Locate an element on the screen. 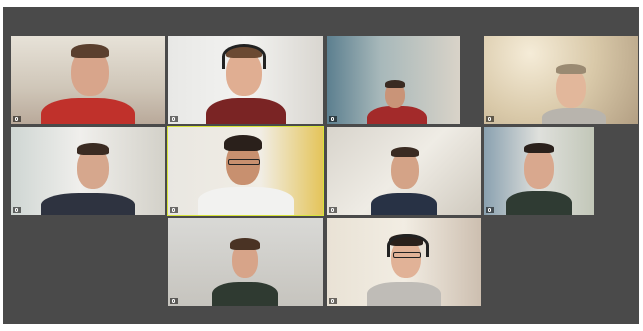 This screenshot has width=643, height=331. participant-tile-6-active-speaker is located at coordinates (245, 171).